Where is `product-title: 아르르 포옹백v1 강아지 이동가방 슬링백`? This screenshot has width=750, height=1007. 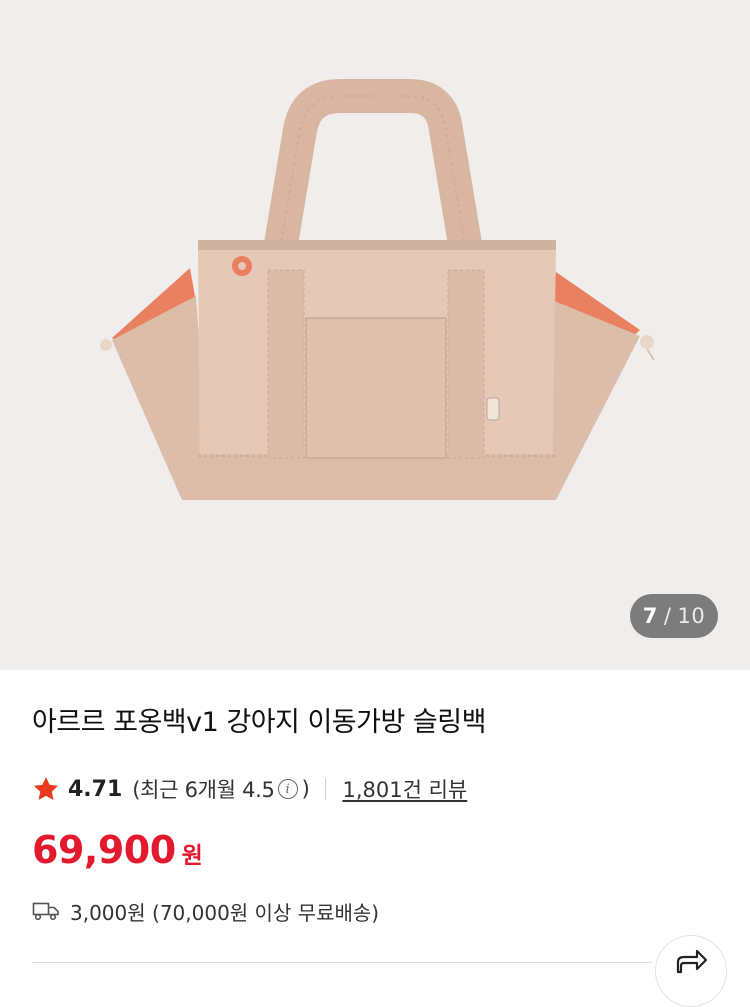
product-title: 아르르 포옹백v1 강아지 이동가방 슬링백 is located at coordinates (259, 722).